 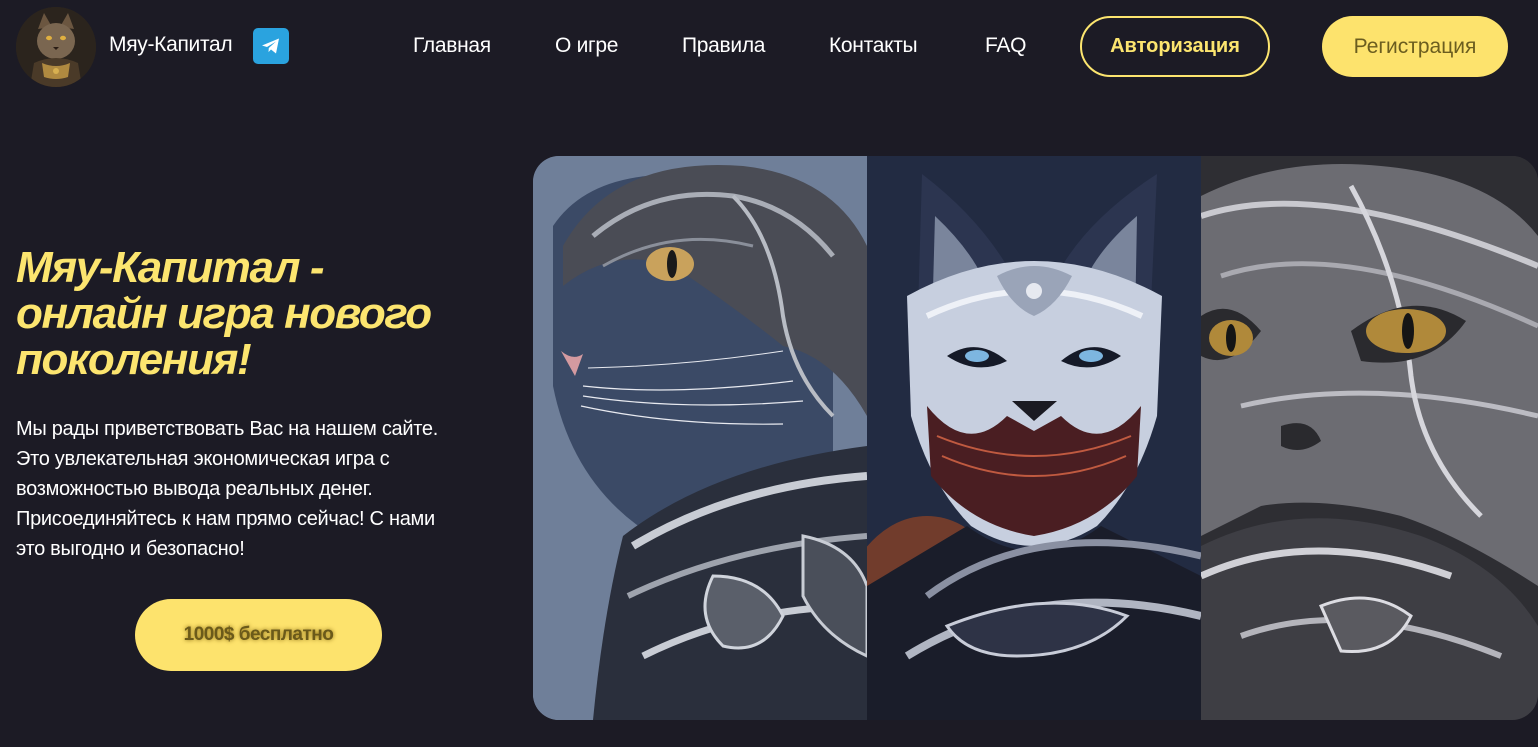 What do you see at coordinates (1005, 46) in the screenshot?
I see `nav-link-faq: FAQ` at bounding box center [1005, 46].